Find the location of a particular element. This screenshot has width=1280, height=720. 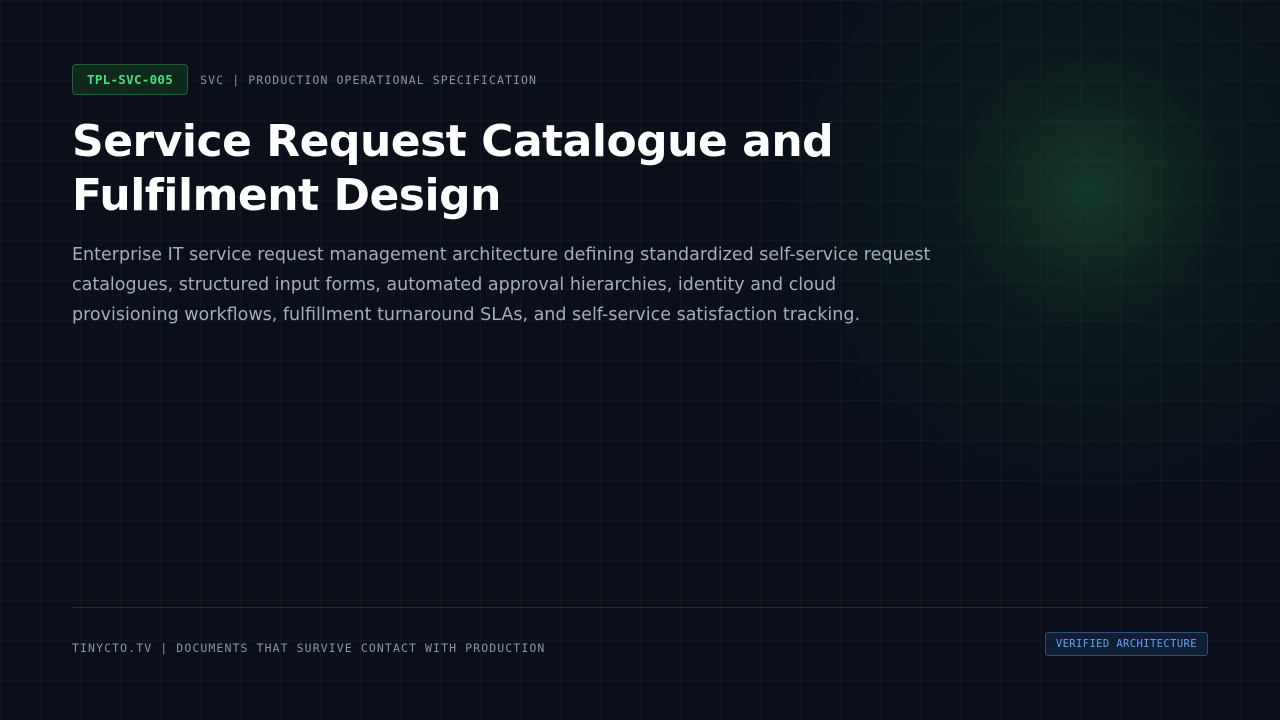

template-id-badge: TPL-SVC-005 is located at coordinates (130, 79).